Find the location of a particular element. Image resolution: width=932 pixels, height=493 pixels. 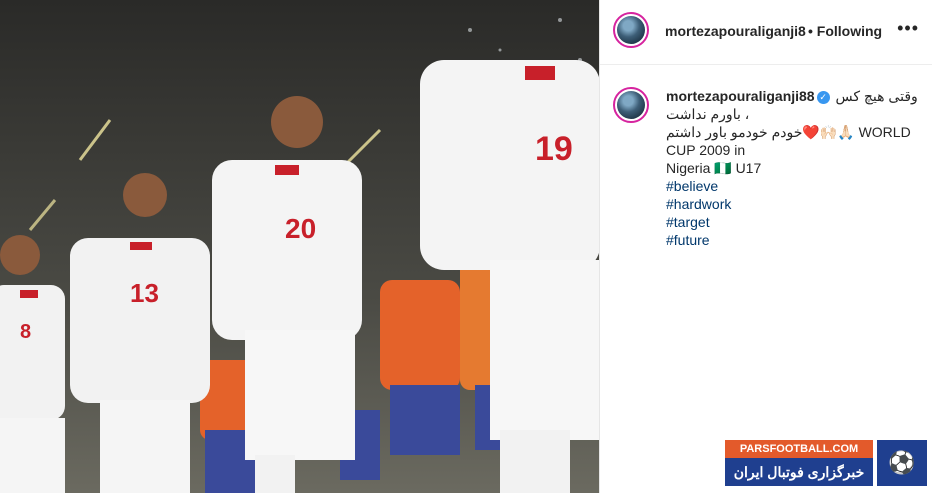

caption-avatar is located at coordinates (631, 105).